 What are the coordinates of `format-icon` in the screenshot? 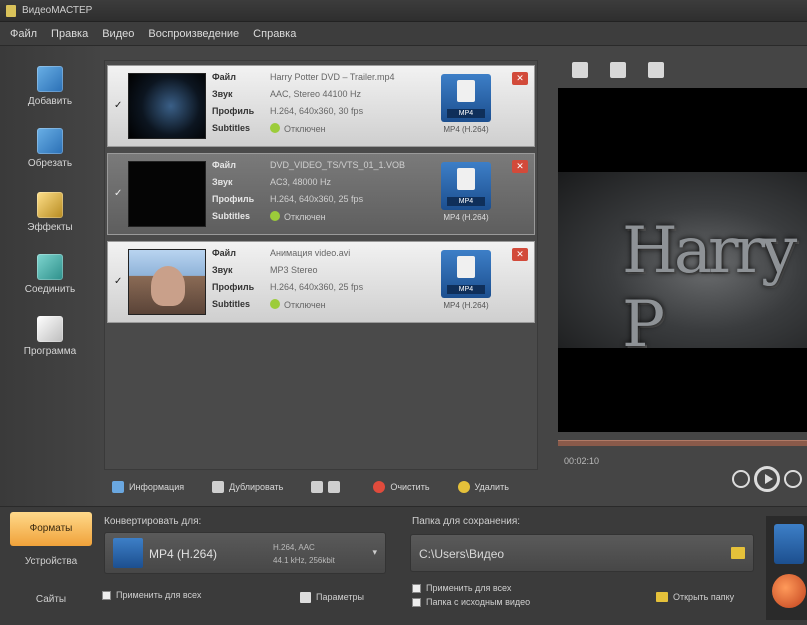 It's located at (128, 553).